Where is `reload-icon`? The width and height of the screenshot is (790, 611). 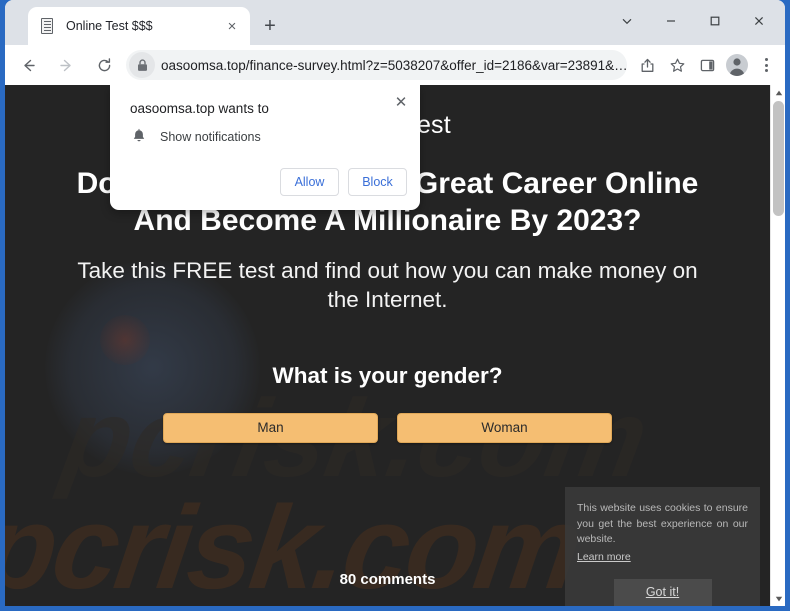 reload-icon is located at coordinates (104, 65).